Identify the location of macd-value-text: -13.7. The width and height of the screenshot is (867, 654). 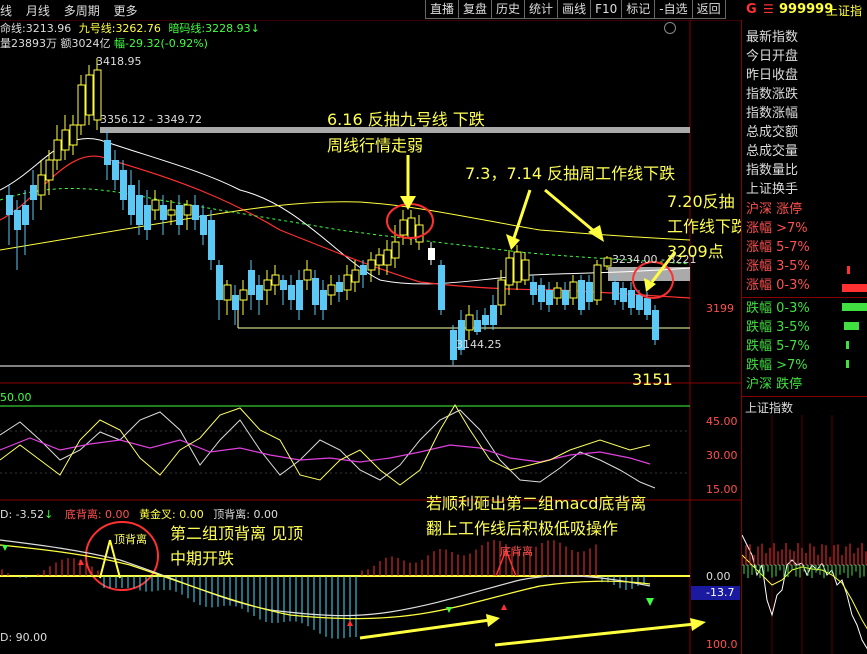
(720, 592).